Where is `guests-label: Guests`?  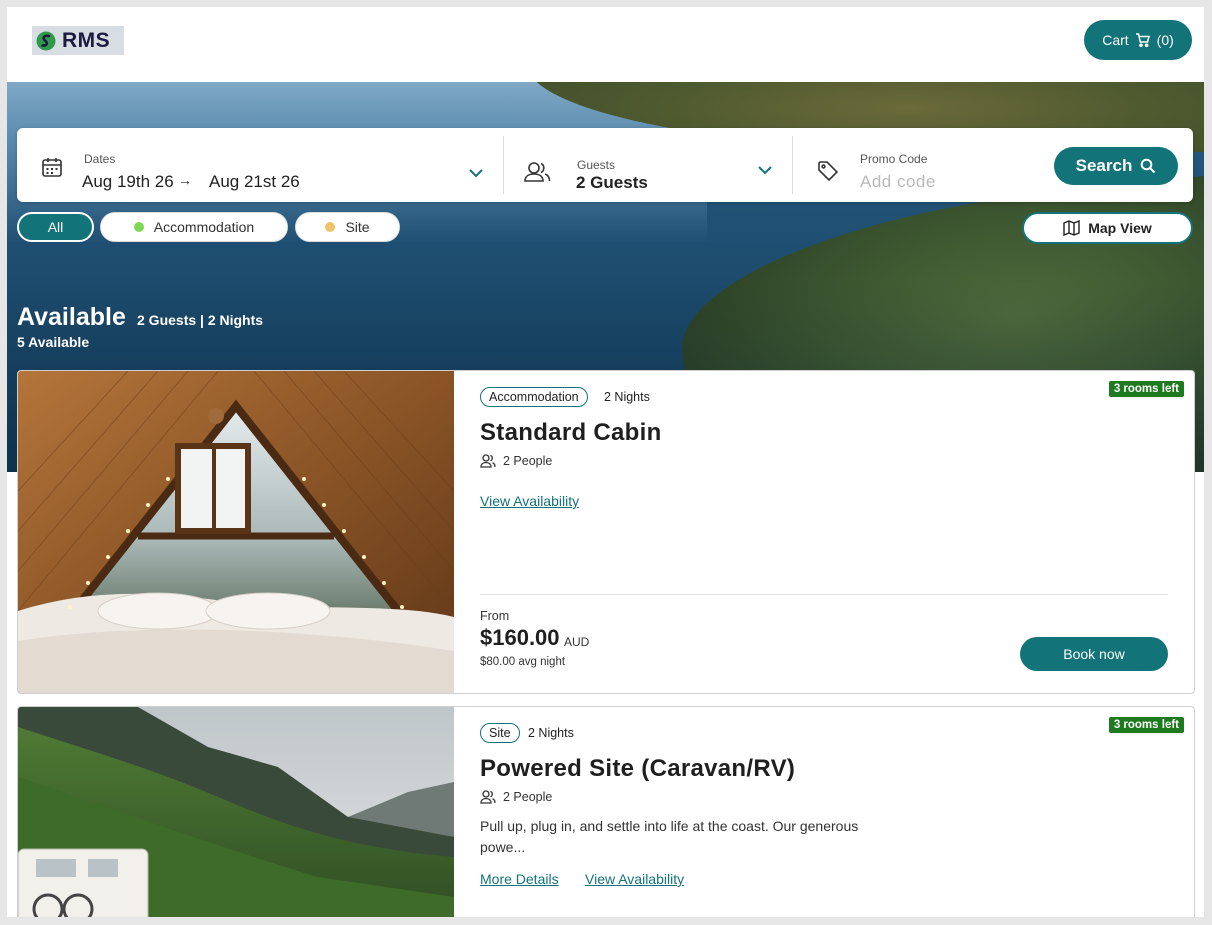 guests-label: Guests is located at coordinates (596, 165).